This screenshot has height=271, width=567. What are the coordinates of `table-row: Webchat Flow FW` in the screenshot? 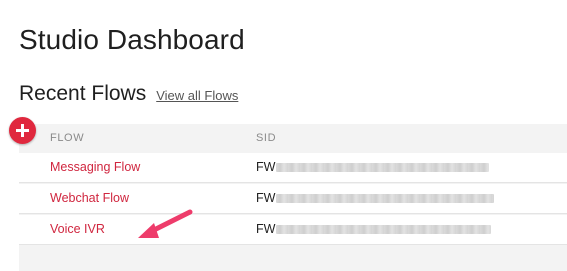 It's located at (293, 199).